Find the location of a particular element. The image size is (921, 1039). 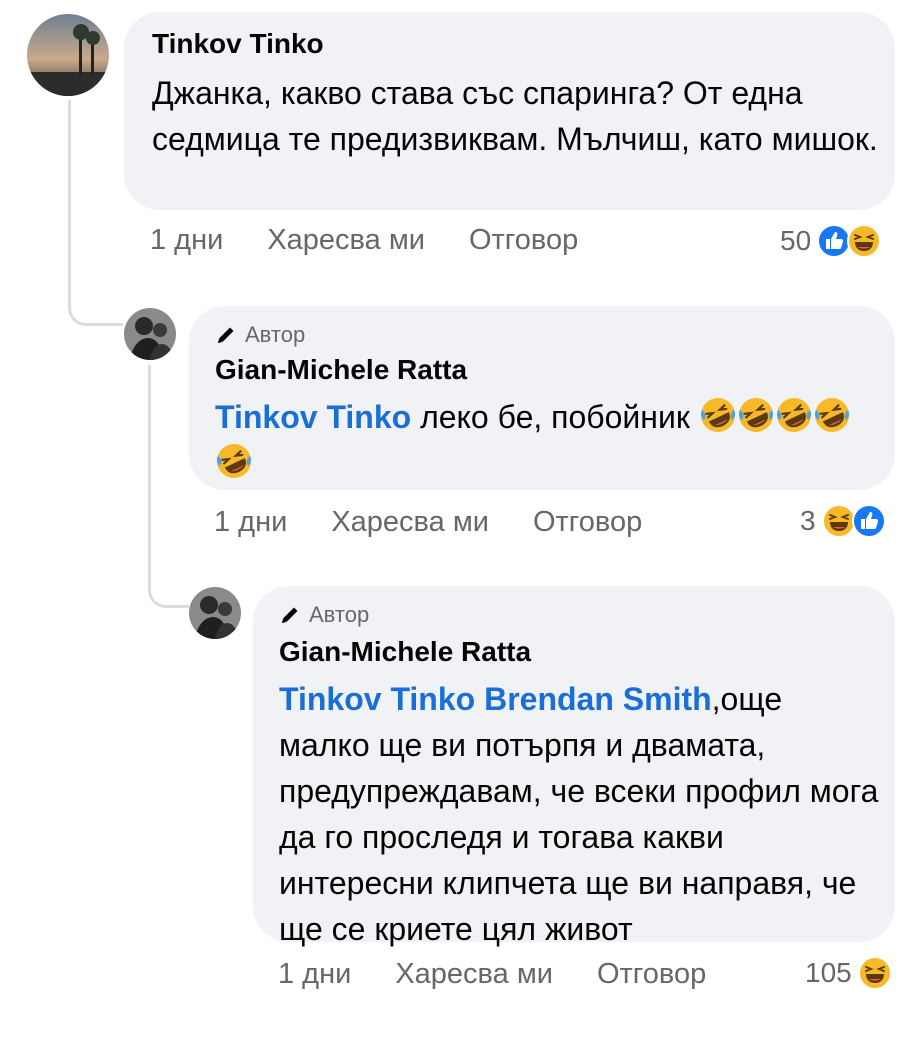

reaction-count: 105 is located at coordinates (828, 972).